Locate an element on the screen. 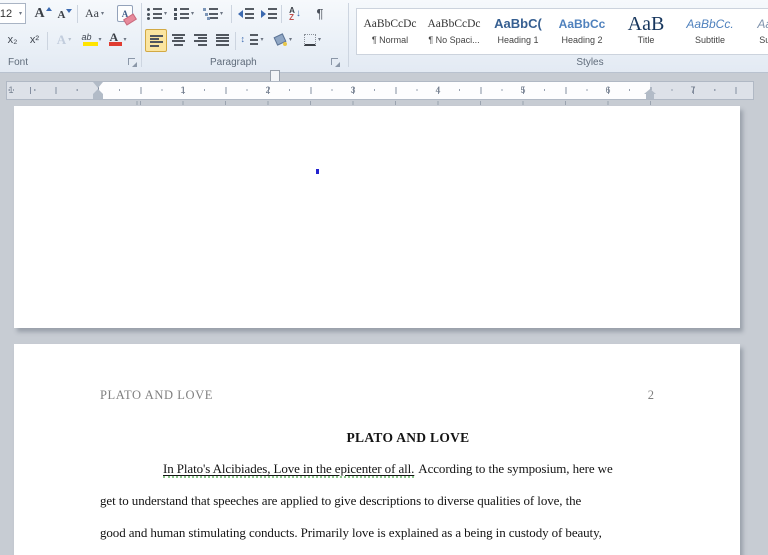  text-highlight-button: ab ▾ is located at coordinates (91, 40).